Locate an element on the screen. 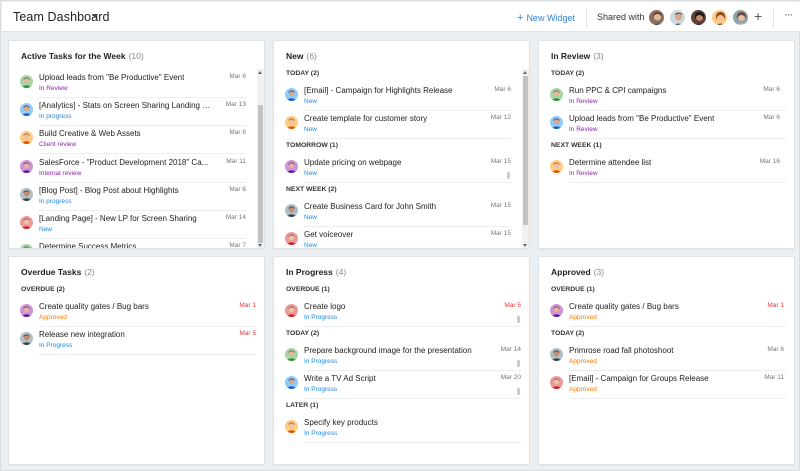 This screenshot has width=800, height=471. task-name: Build Creative & Web Assets is located at coordinates (90, 133).